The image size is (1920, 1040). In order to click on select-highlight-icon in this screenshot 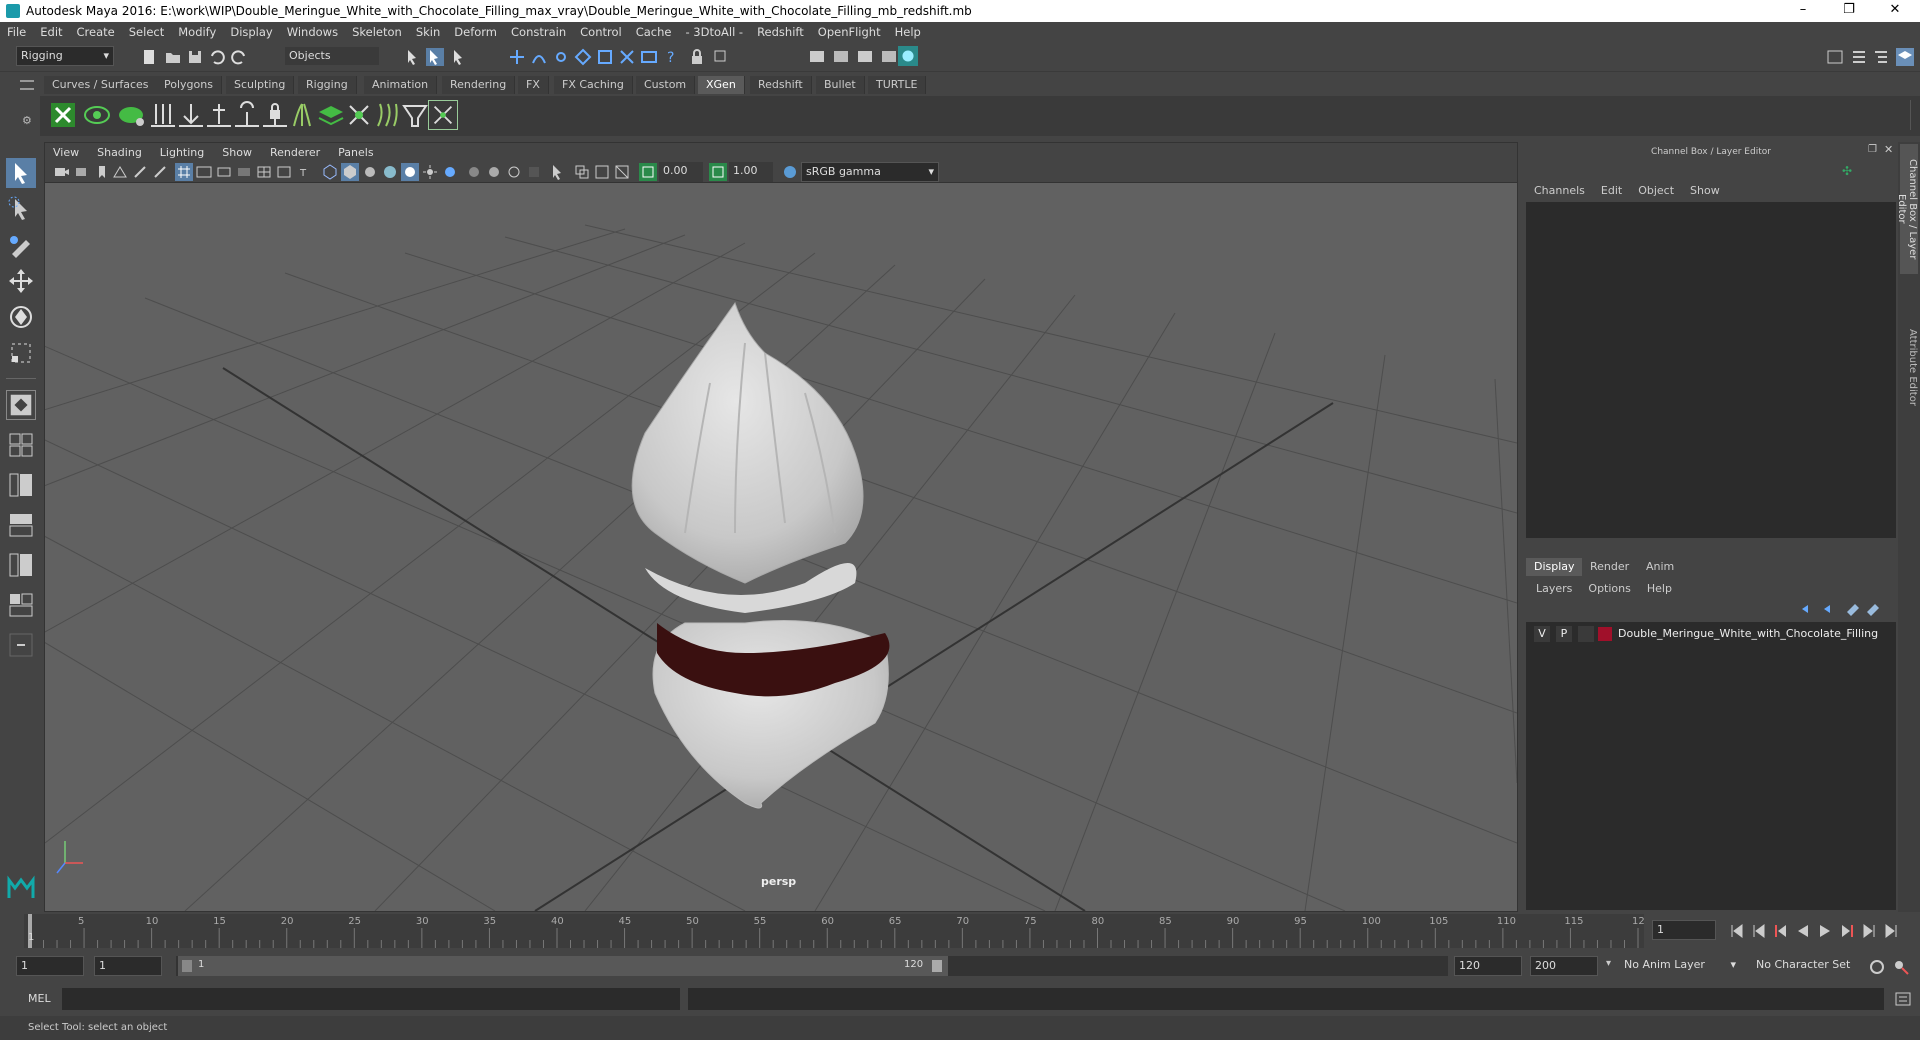, I will do `click(721, 57)`.